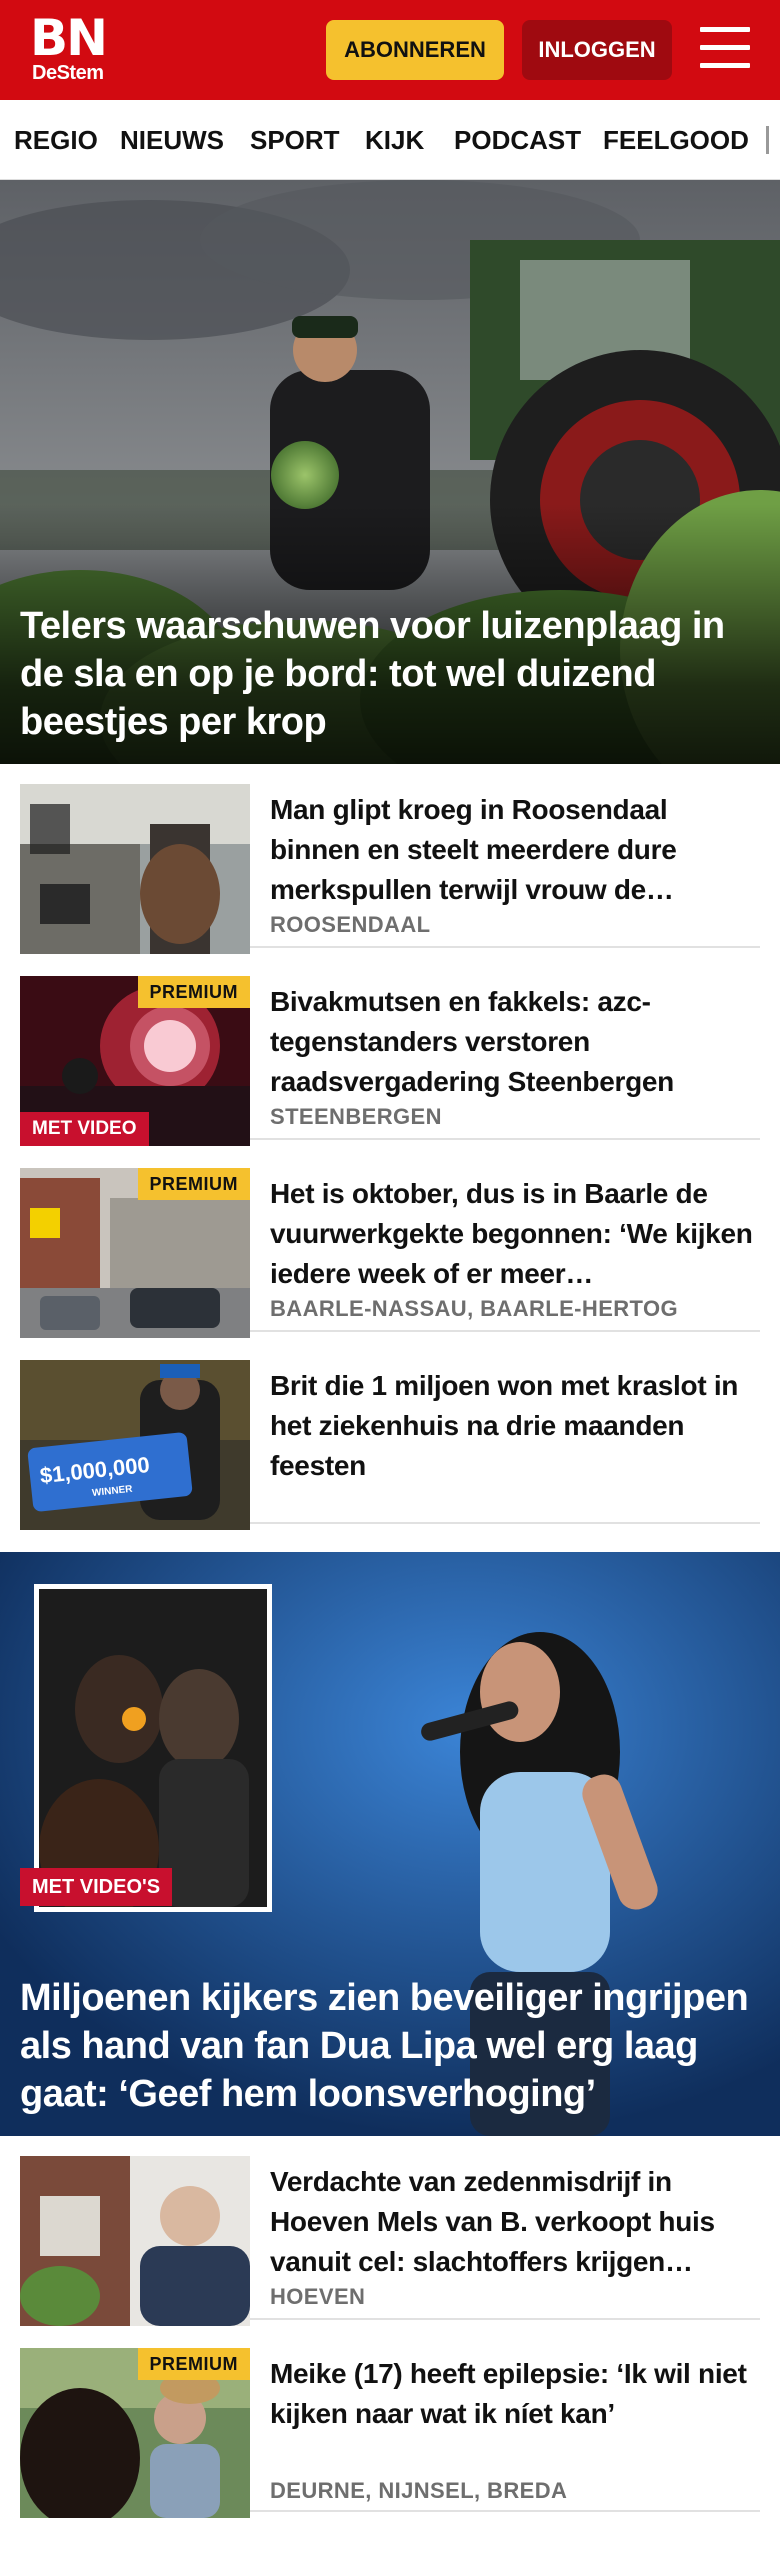 This screenshot has width=780, height=2560. Describe the element at coordinates (84, 1129) in the screenshot. I see `video-badge: MET VIDEO` at that location.